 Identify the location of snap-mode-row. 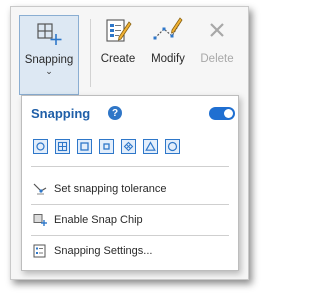
(106, 146).